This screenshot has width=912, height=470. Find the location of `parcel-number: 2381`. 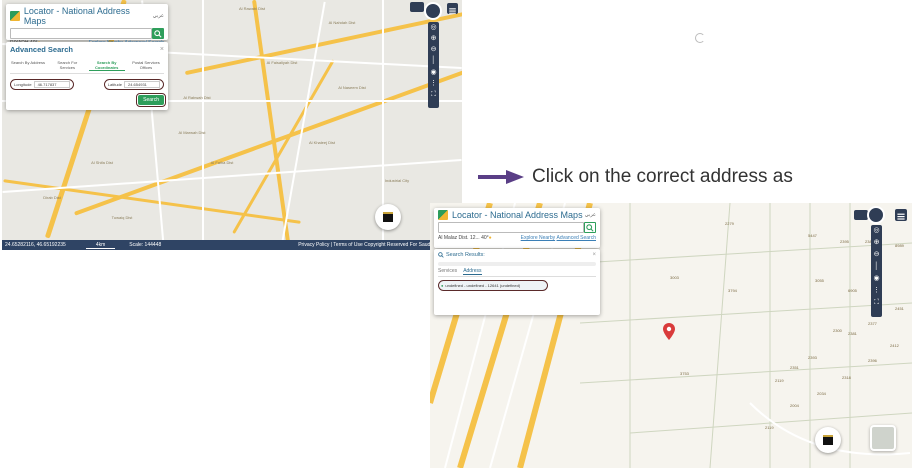

parcel-number: 2381 is located at coordinates (852, 333).